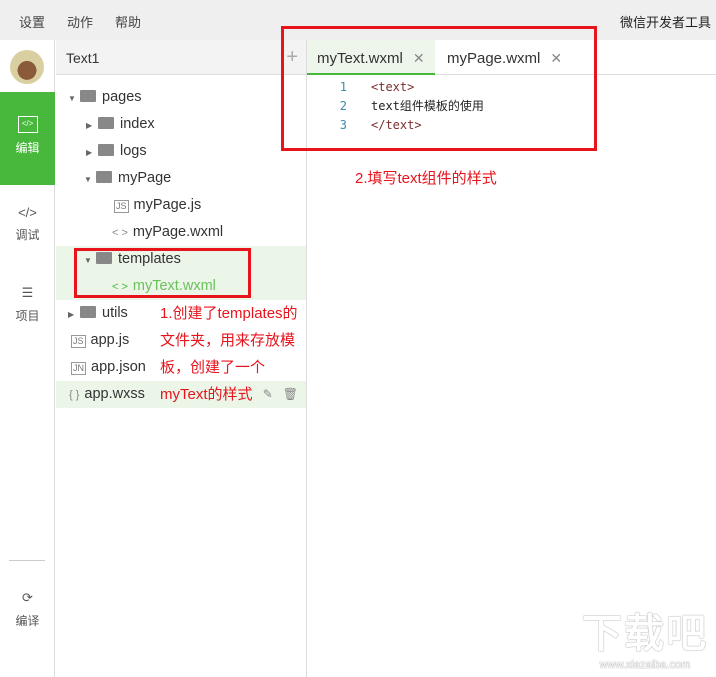 The width and height of the screenshot is (716, 677). I want to click on debug-icon: </>, so click(27, 212).